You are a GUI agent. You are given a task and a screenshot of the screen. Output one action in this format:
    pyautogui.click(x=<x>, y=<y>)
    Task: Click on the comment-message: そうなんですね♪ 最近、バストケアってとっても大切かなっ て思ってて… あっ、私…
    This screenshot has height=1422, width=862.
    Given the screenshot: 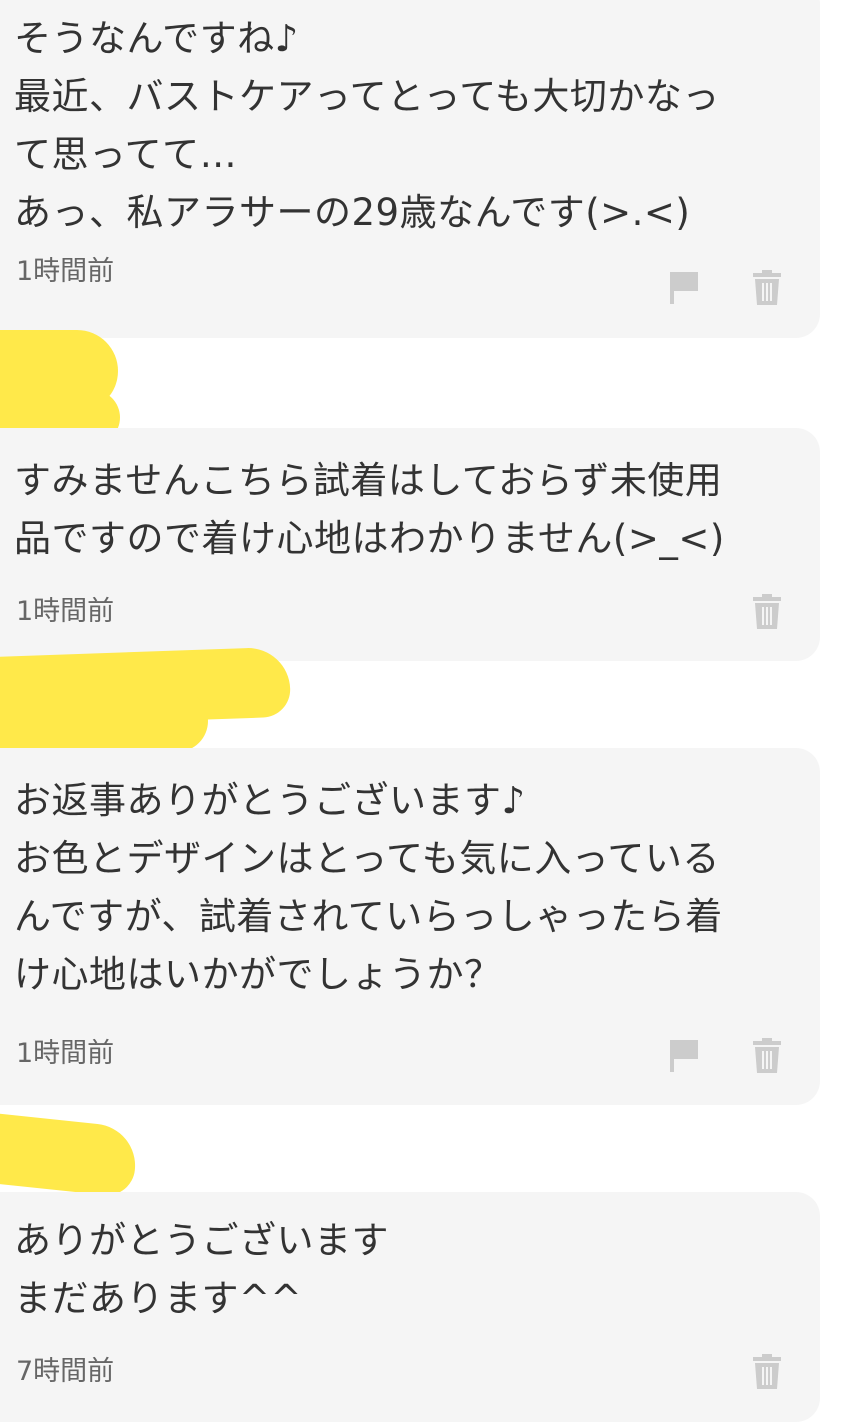 What is the action you would take?
    pyautogui.click(x=367, y=125)
    